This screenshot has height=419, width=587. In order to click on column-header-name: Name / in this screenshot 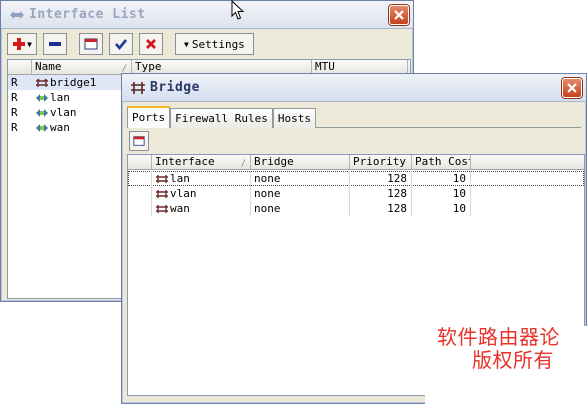, I will do `click(82, 67)`.